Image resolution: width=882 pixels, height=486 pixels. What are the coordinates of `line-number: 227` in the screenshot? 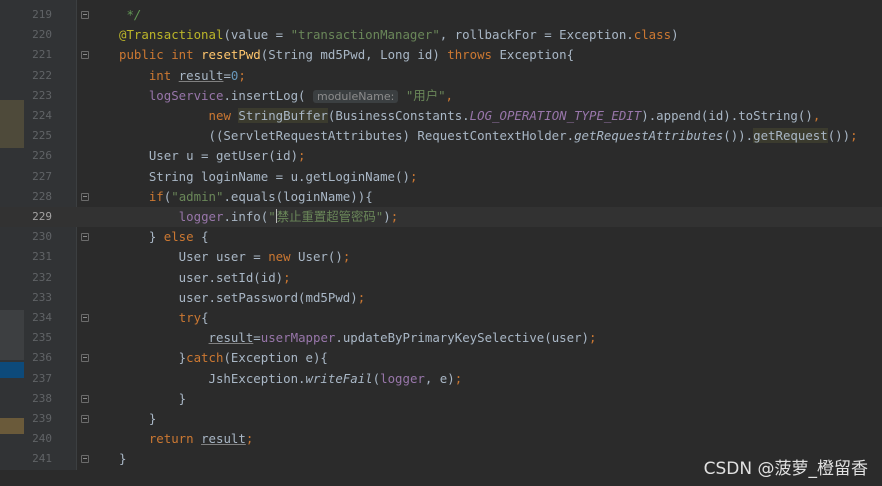 It's located at (42, 176).